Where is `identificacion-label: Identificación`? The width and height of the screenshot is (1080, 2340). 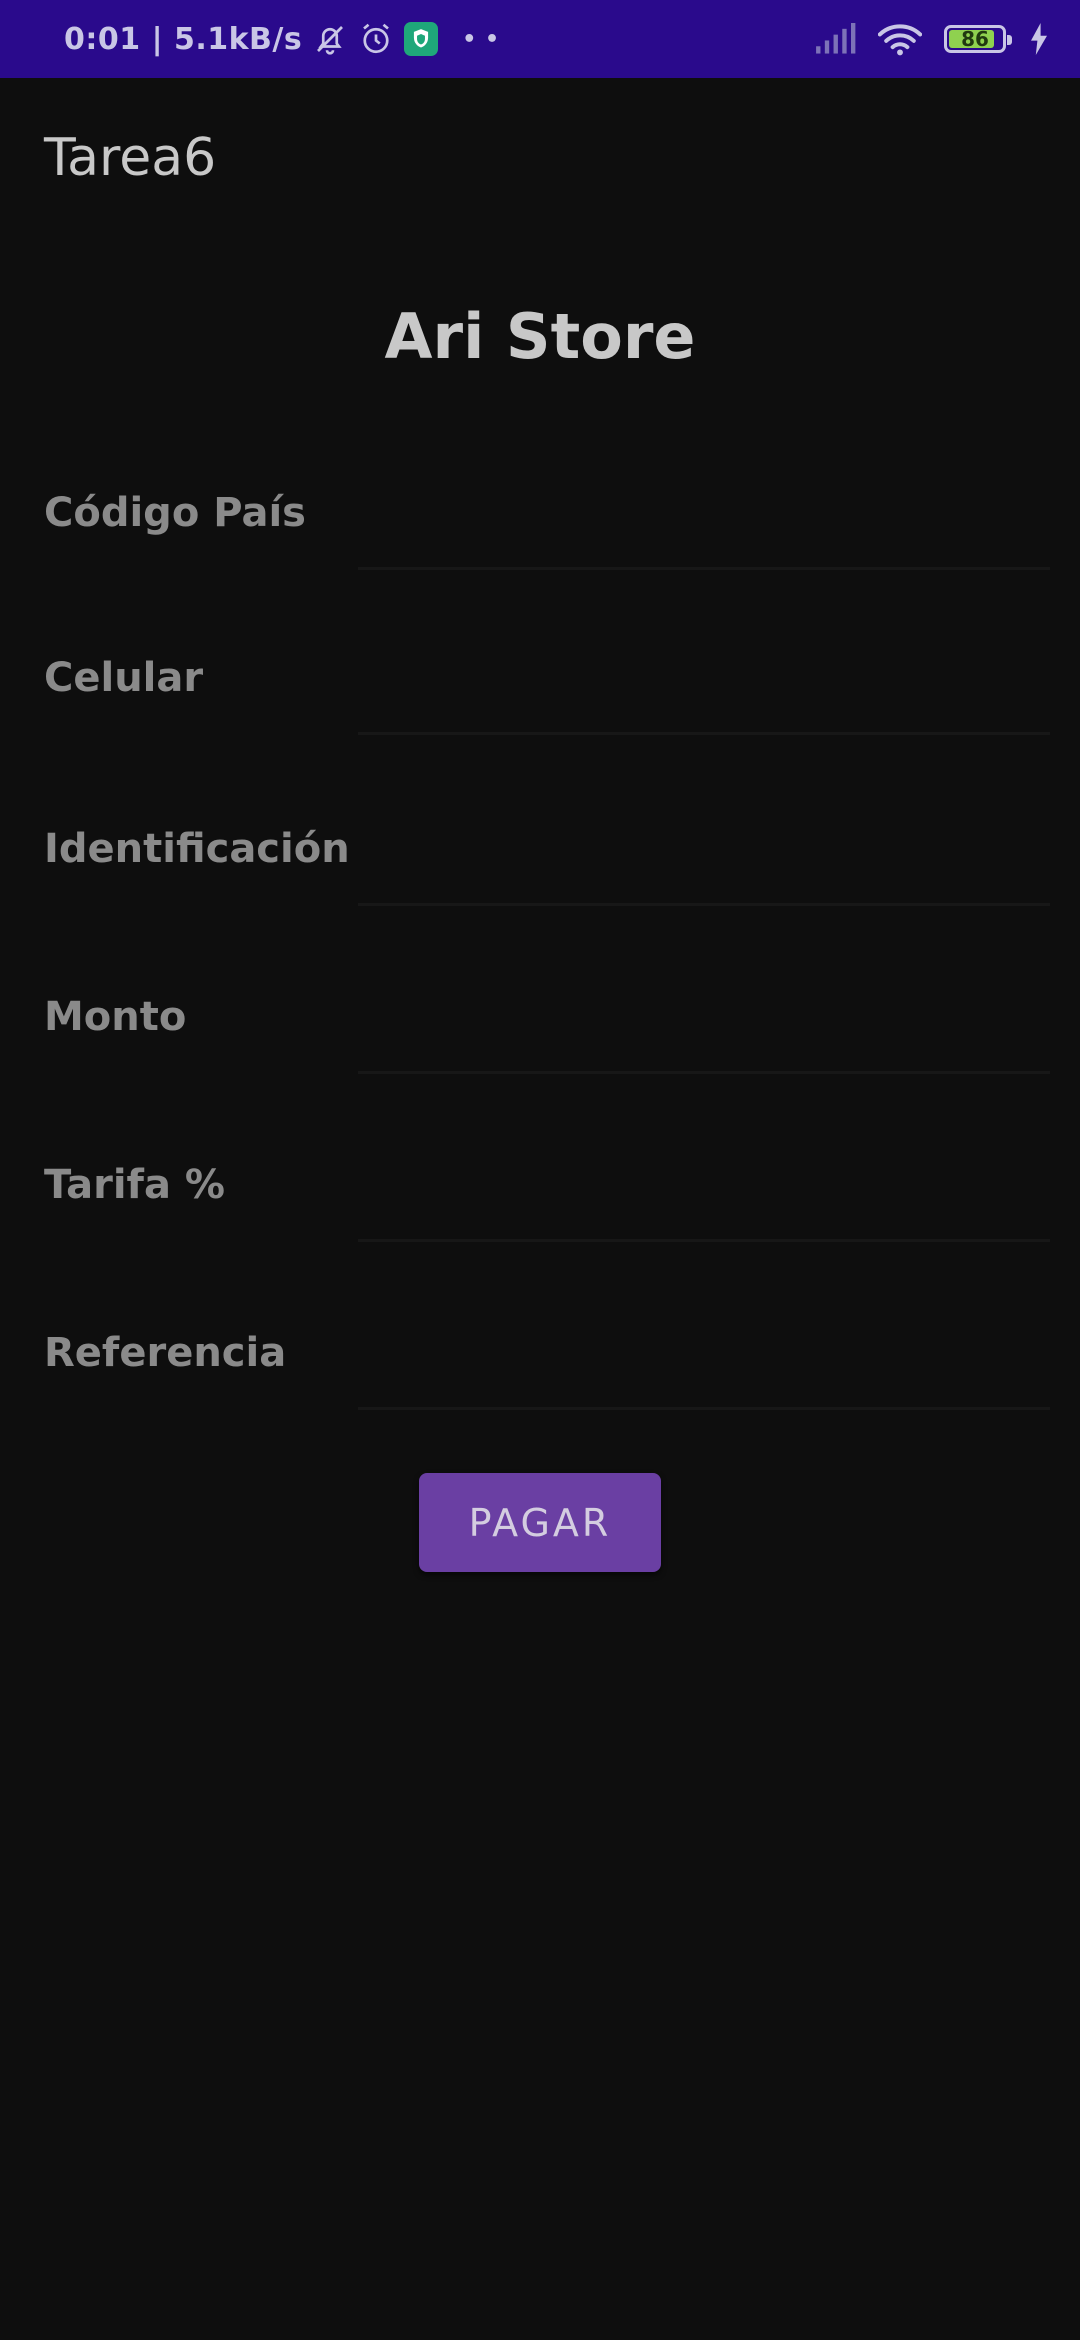 identificacion-label: Identificación is located at coordinates (197, 849).